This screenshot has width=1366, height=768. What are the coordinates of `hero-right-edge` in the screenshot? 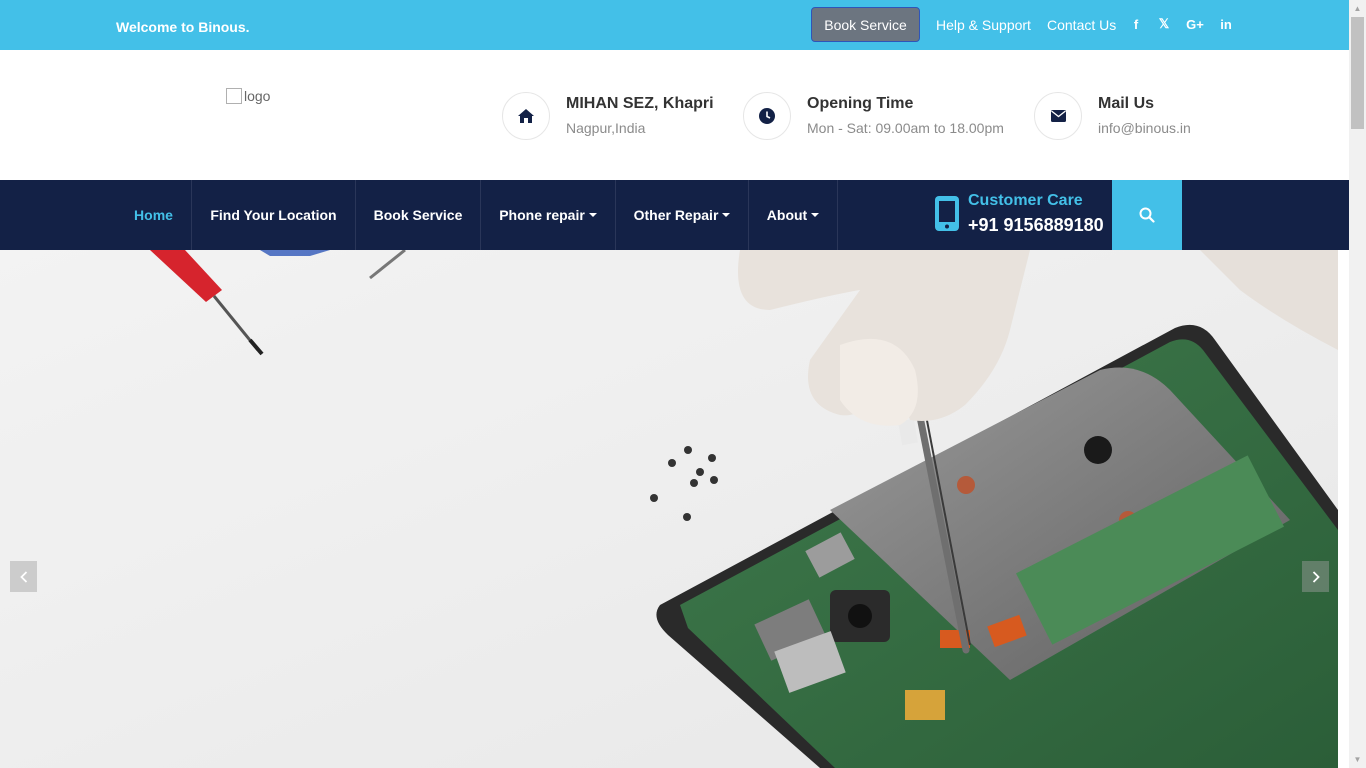 It's located at (1343, 509).